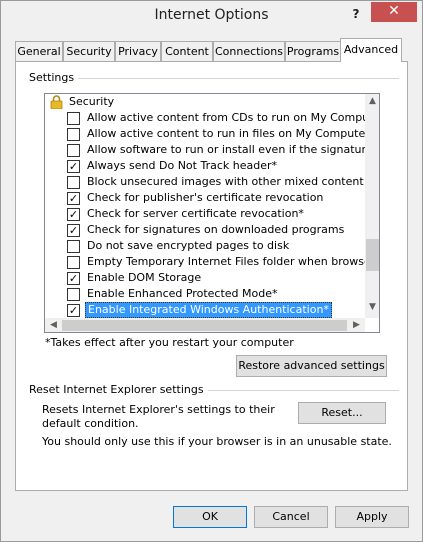 This screenshot has width=423, height=542. I want to click on setting-row: Do not save encrypted pages to disk, so click(207, 246).